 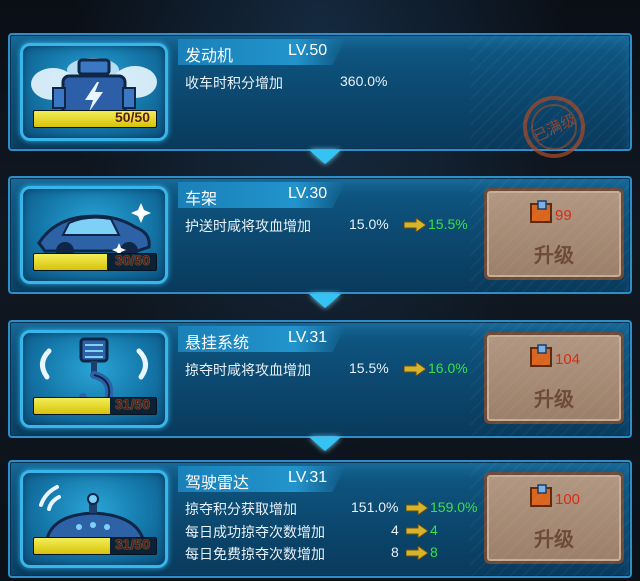 What do you see at coordinates (94, 519) in the screenshot?
I see `radar-icon-frame: 31/50` at bounding box center [94, 519].